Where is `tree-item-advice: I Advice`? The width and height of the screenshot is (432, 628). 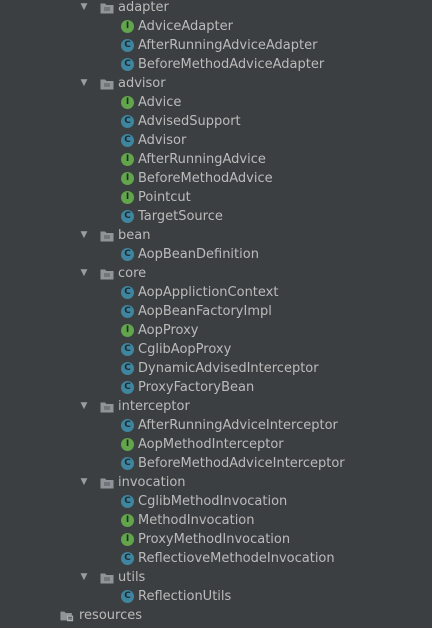
tree-item-advice: I Advice is located at coordinates (216, 102).